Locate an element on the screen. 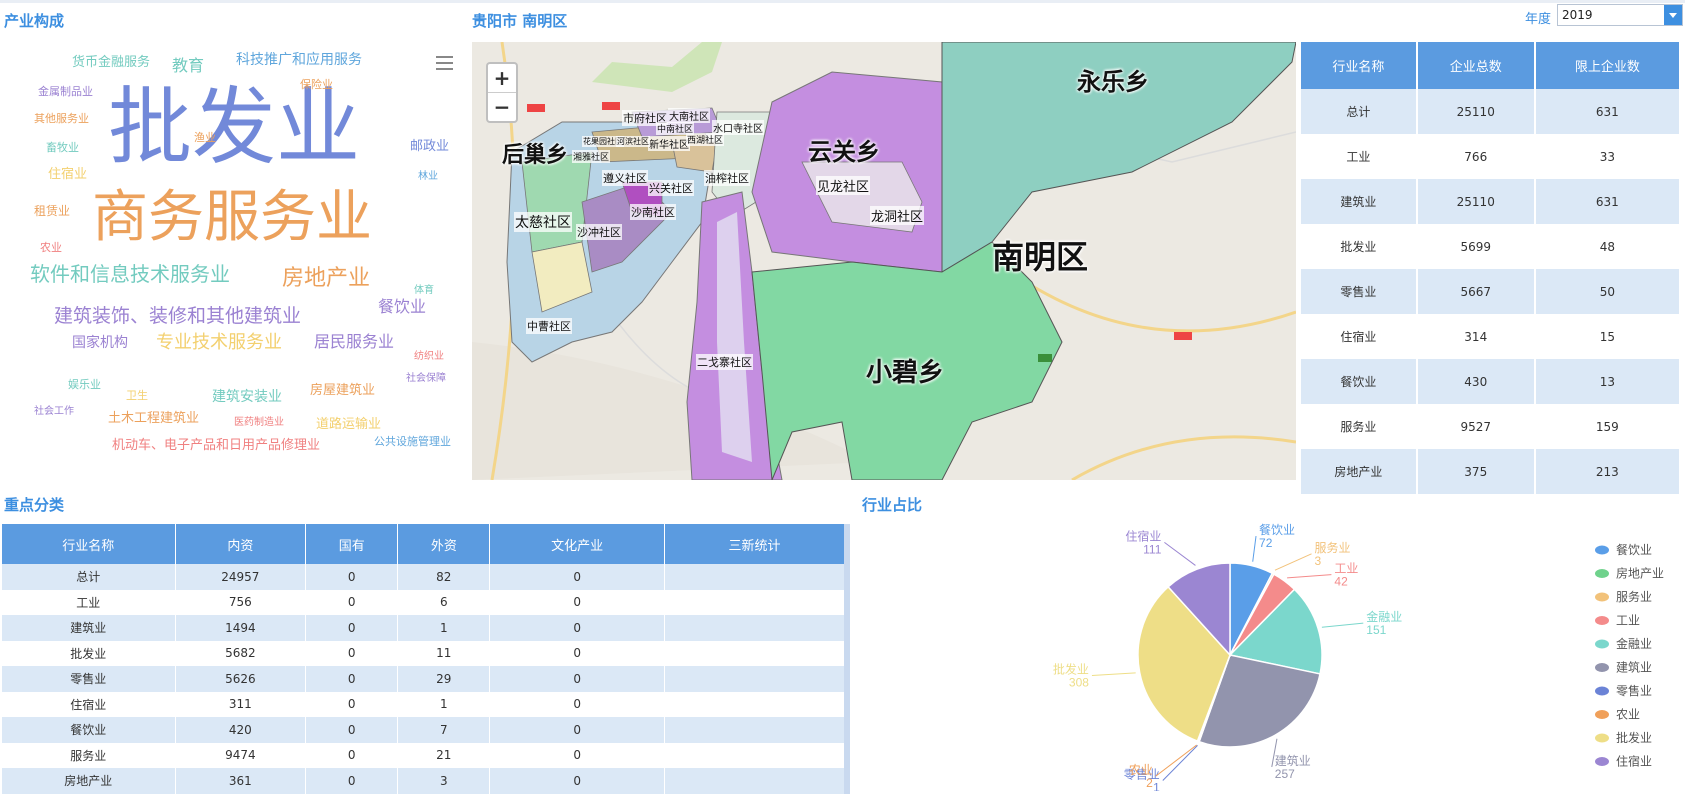 Image resolution: width=1685 pixels, height=795 pixels. word-cloud-term: 租赁业 is located at coordinates (52, 211).